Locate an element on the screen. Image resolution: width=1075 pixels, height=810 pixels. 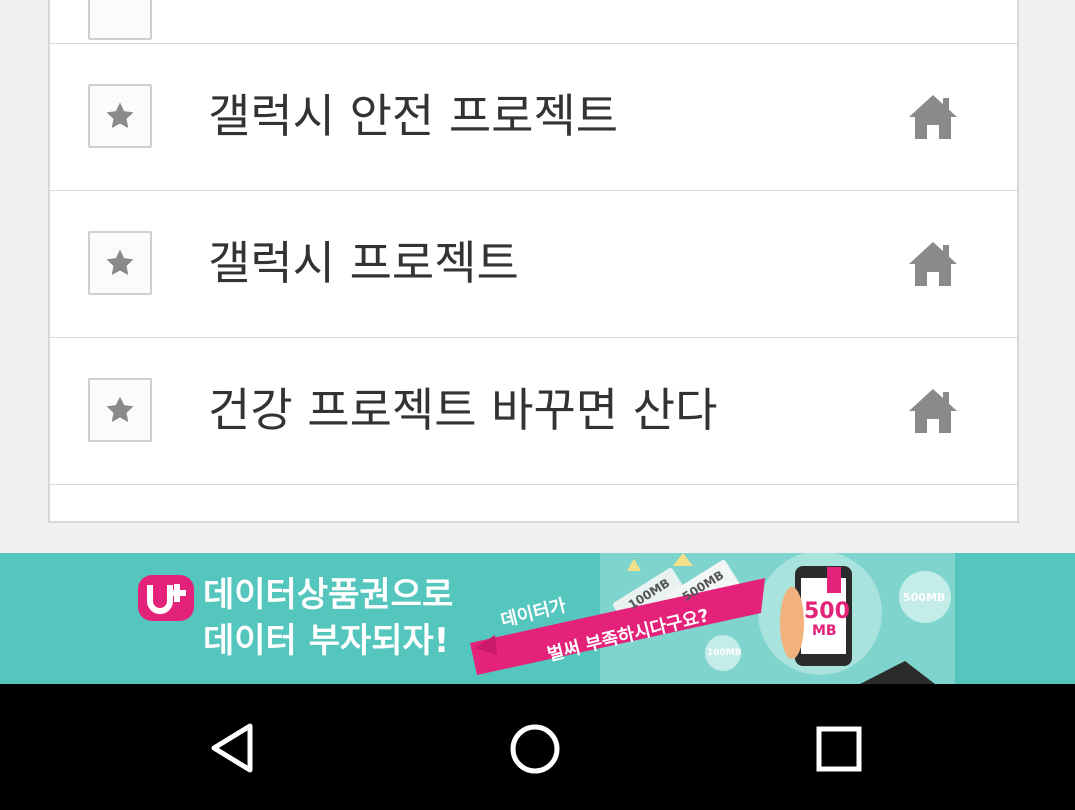
ad-phone-amount: 500 is located at coordinates (827, 611).